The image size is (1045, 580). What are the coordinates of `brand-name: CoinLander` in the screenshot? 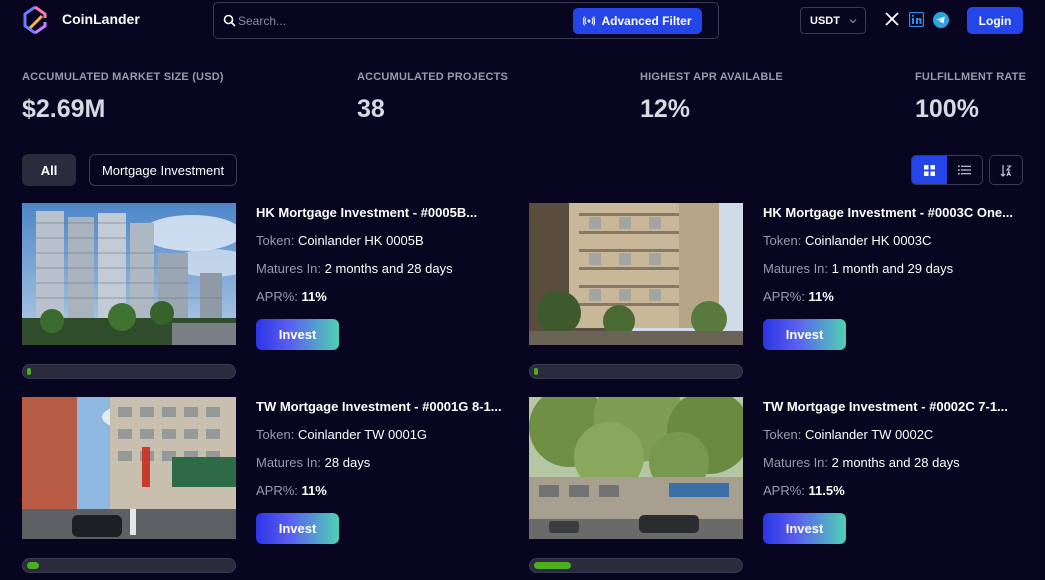 It's located at (101, 19).